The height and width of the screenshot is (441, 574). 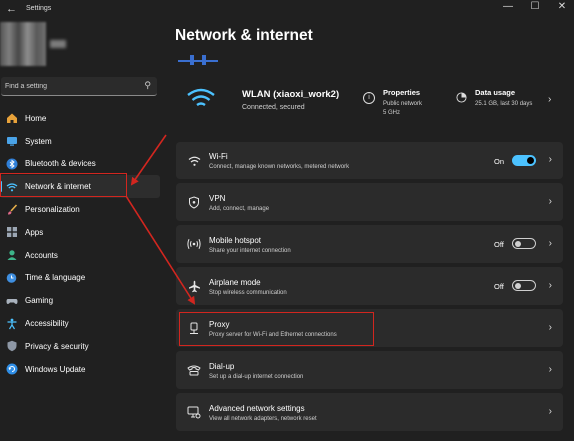 I want to click on accessibility-icon, so click(x=12, y=324).